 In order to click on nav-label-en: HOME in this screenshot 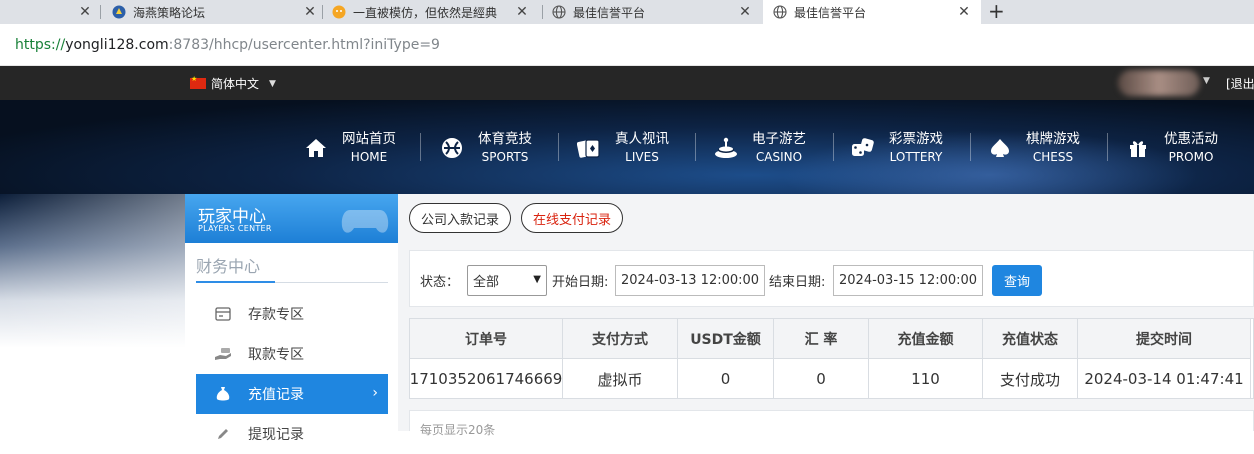, I will do `click(369, 157)`.